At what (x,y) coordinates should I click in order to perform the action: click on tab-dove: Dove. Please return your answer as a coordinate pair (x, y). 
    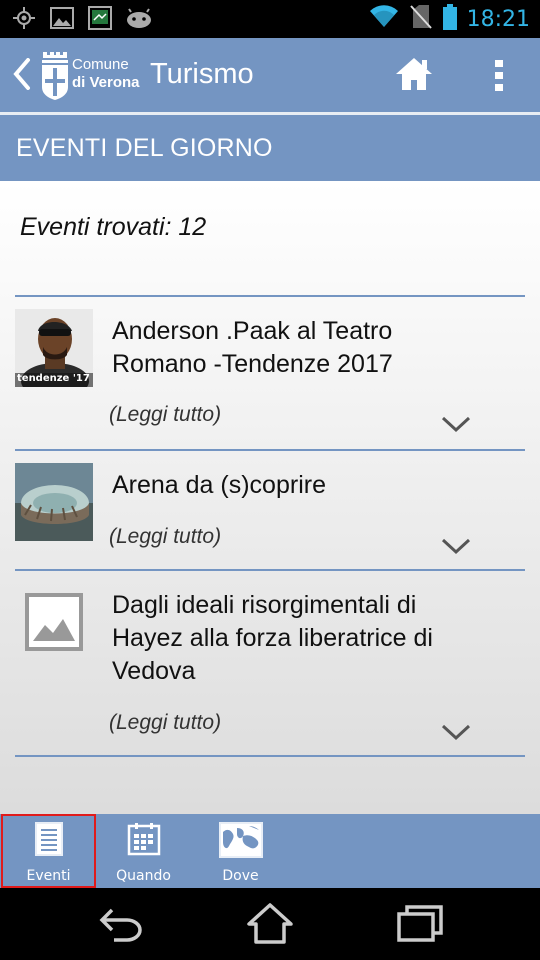
    Looking at the image, I should click on (240, 851).